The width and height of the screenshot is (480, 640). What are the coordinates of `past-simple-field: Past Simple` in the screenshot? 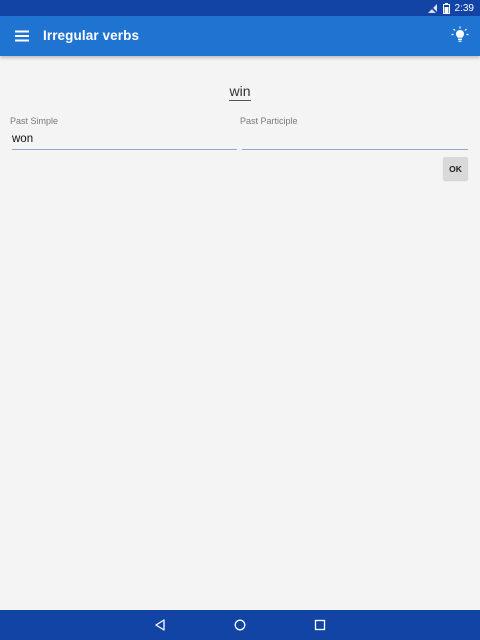 It's located at (125, 134).